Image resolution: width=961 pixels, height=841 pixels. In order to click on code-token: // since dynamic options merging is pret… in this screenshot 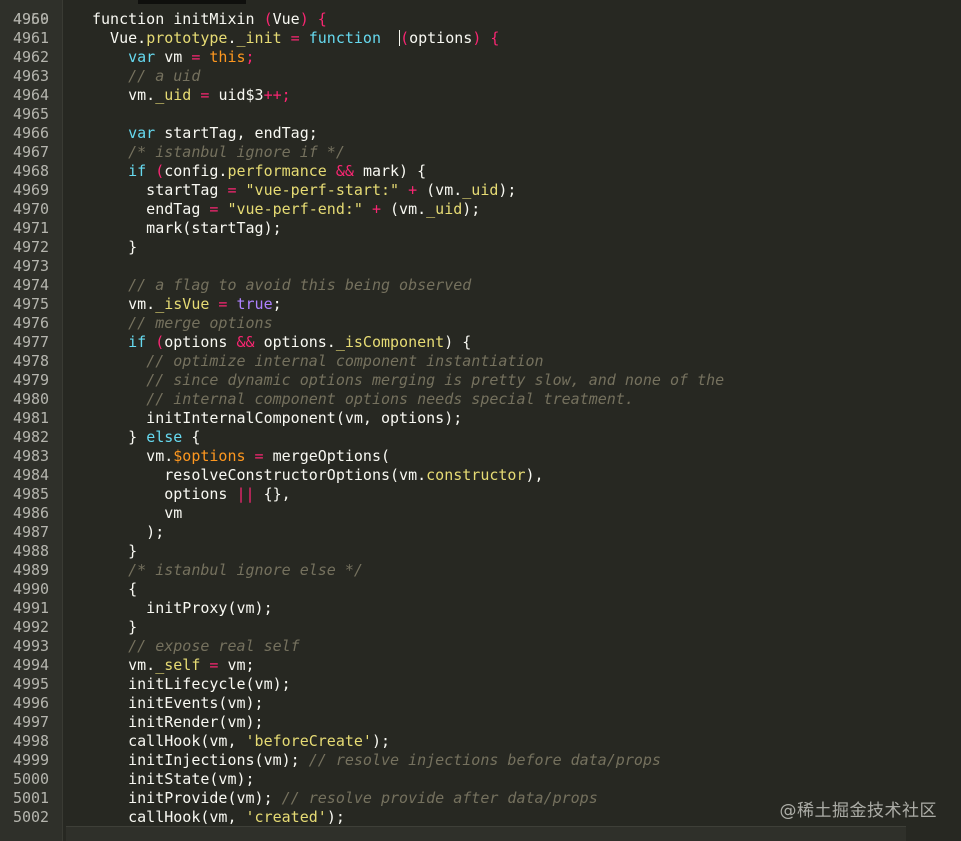, I will do `click(435, 380)`.